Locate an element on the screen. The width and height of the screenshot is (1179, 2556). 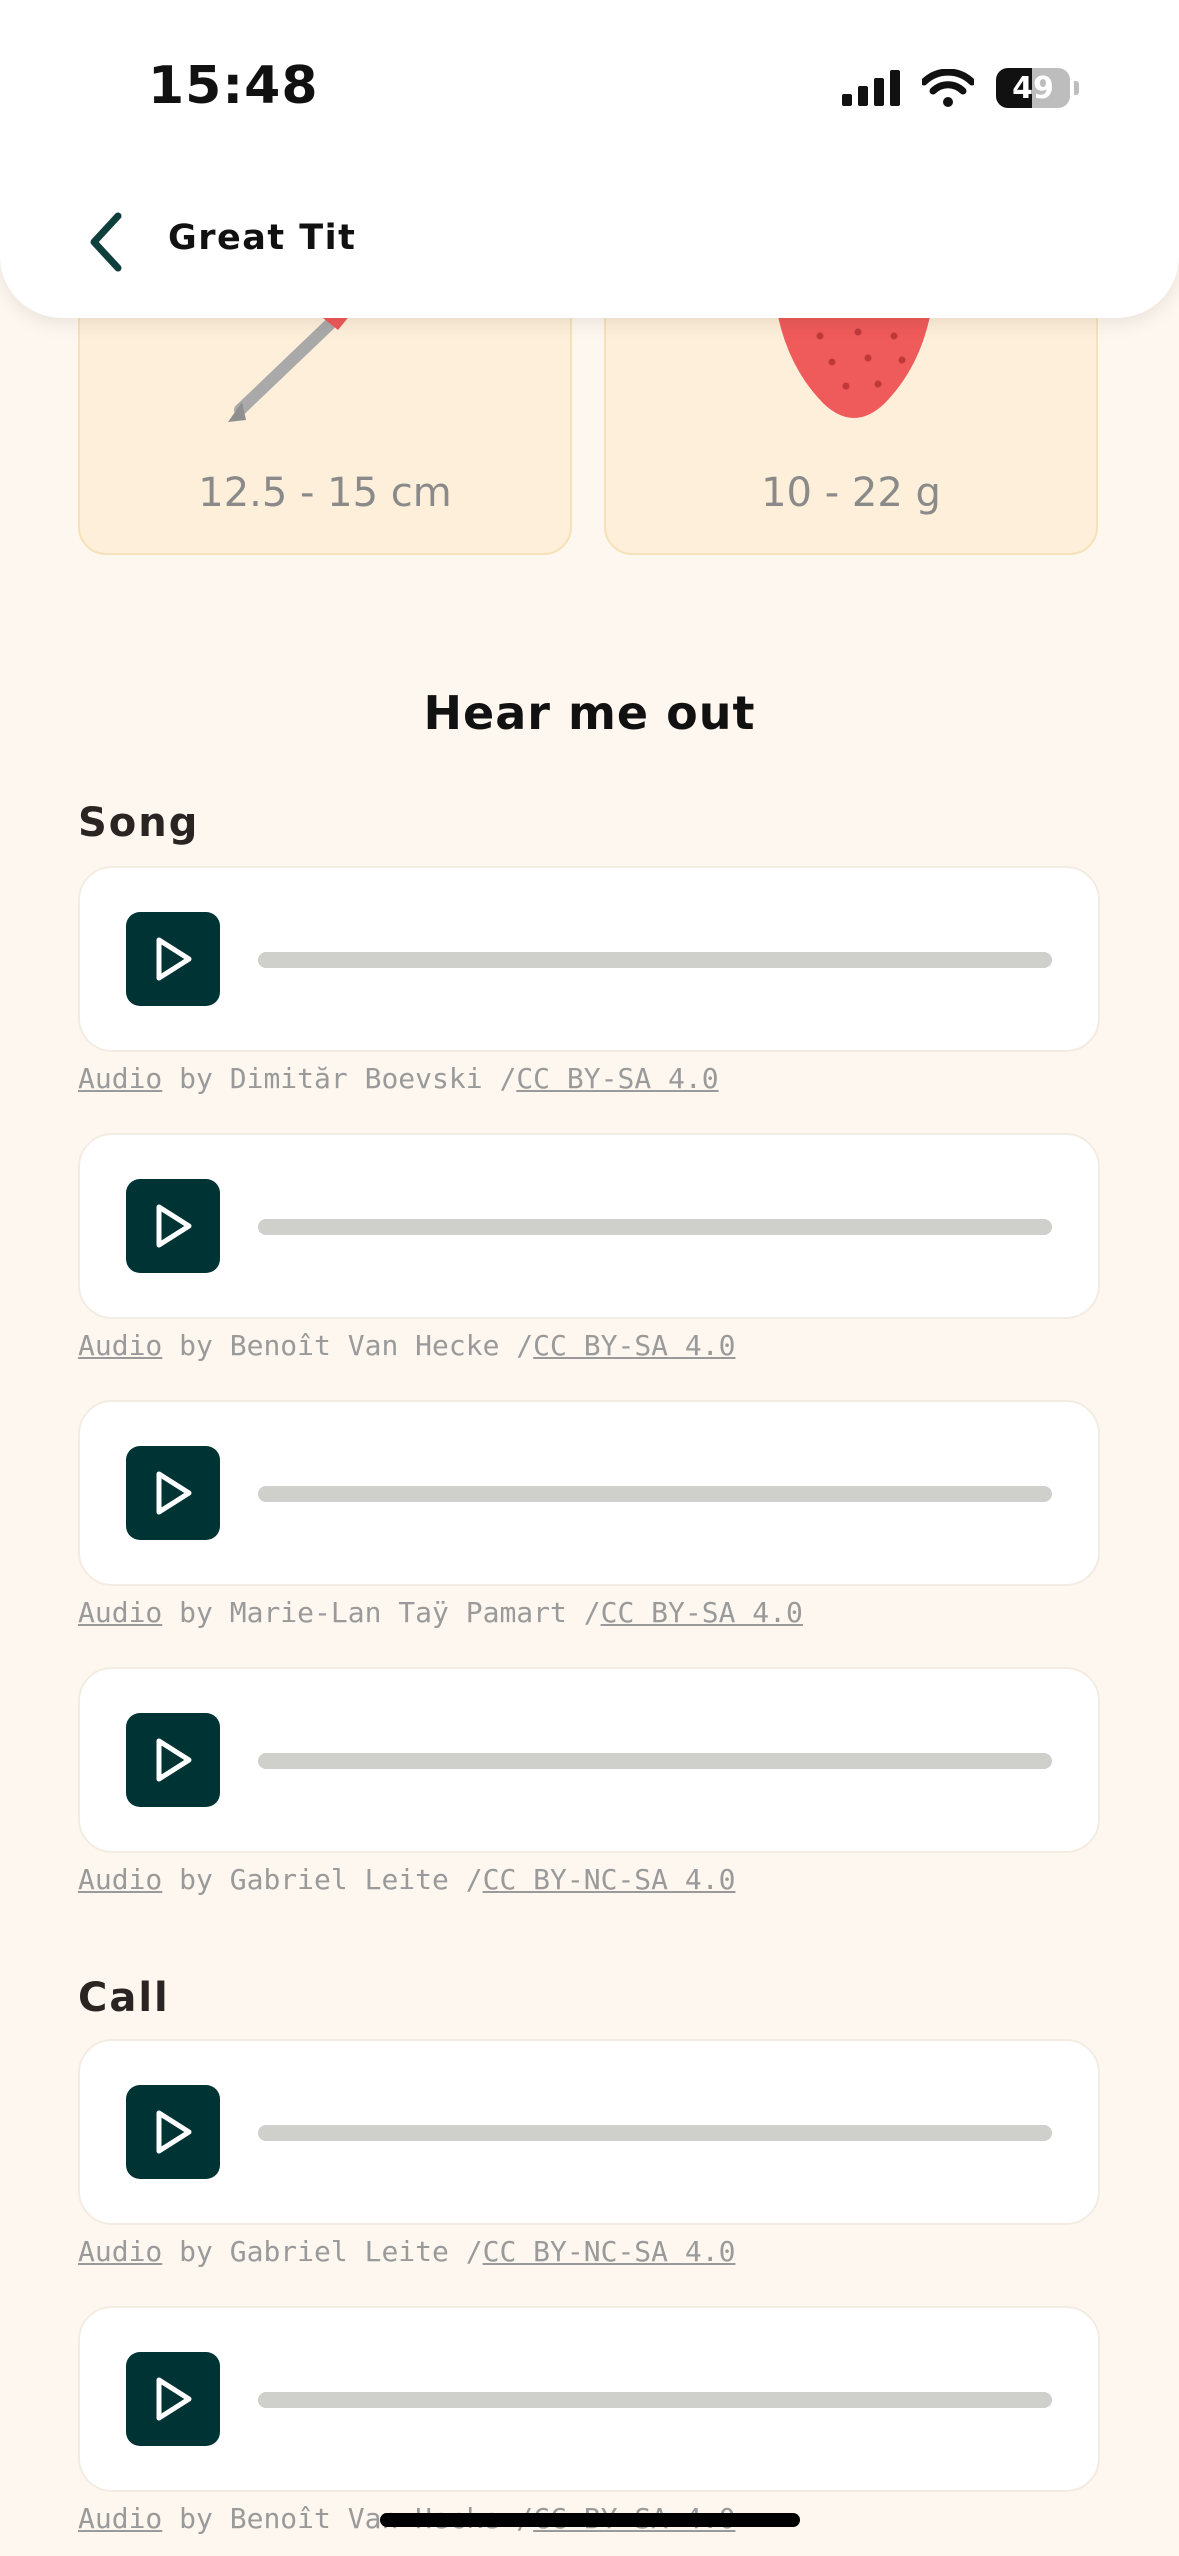
back-button is located at coordinates (106, 242).